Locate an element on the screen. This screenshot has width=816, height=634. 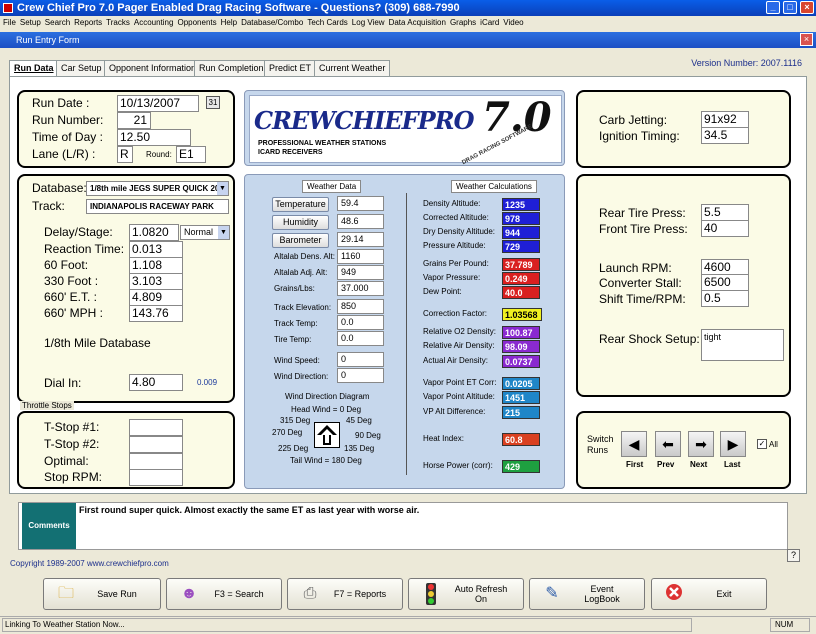
calc-value: 978 is located at coordinates (521, 218).